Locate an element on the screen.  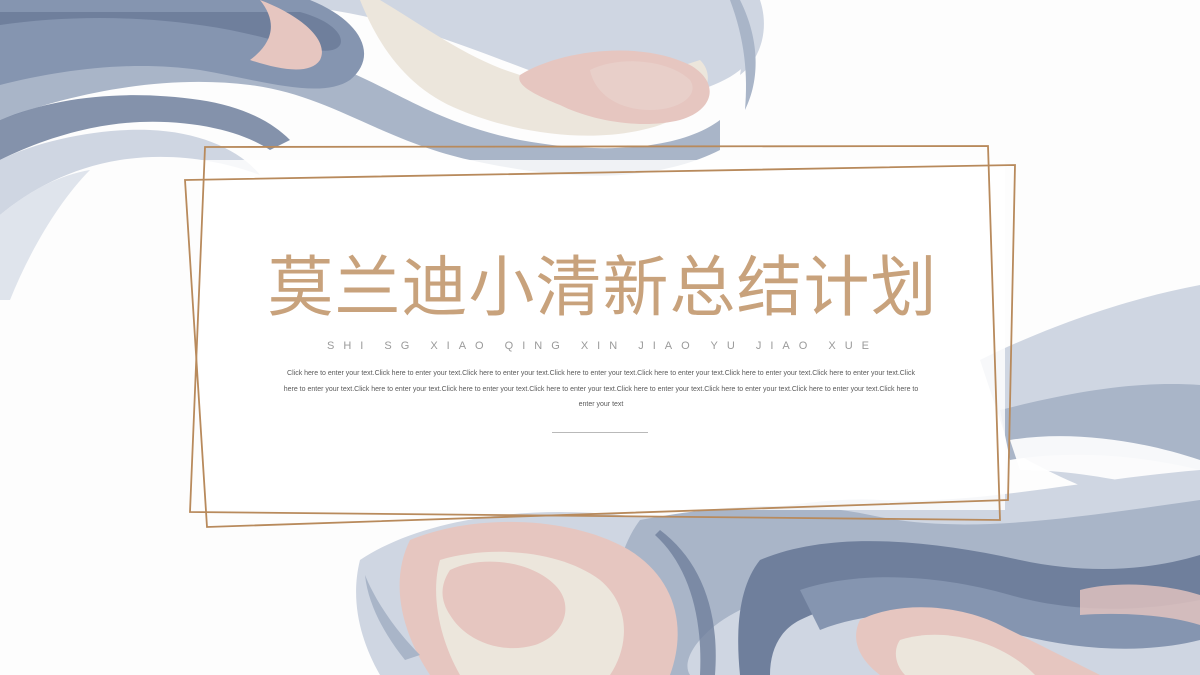
pinyin-subtitle: SHI SG XIAO QING XIN JIAO YU JIAO XUE is located at coordinates (602, 346).